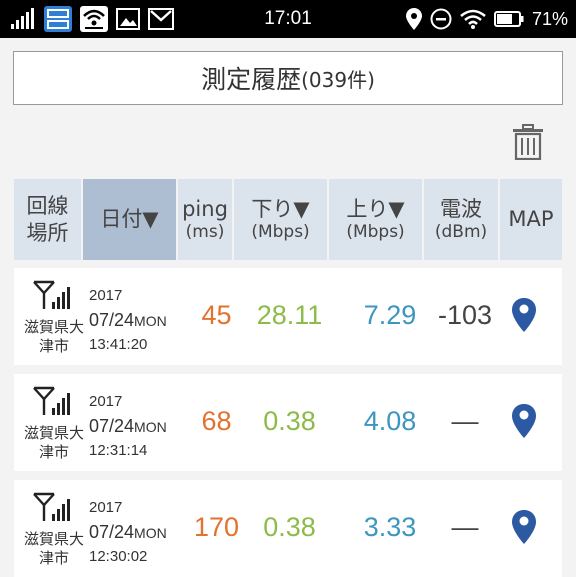 The height and width of the screenshot is (577, 576). I want to click on wifi-status-icon, so click(473, 19).